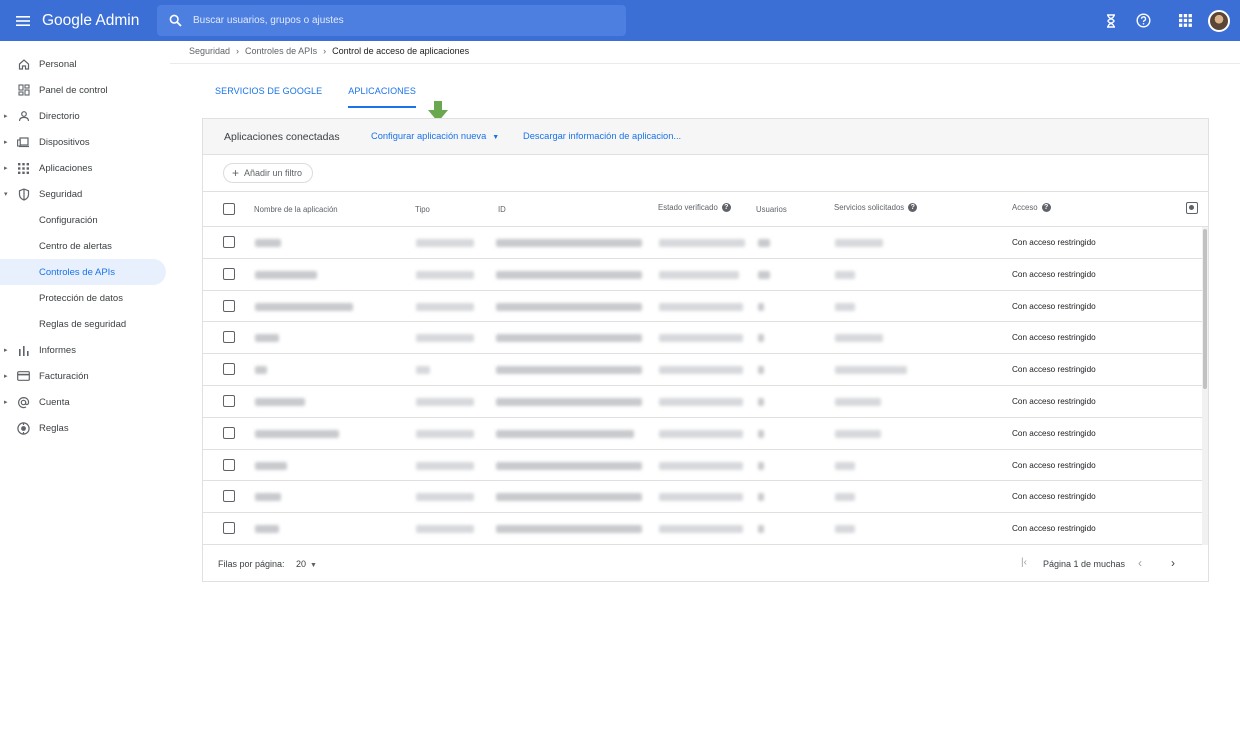  What do you see at coordinates (175, 20) in the screenshot?
I see `search-icon` at bounding box center [175, 20].